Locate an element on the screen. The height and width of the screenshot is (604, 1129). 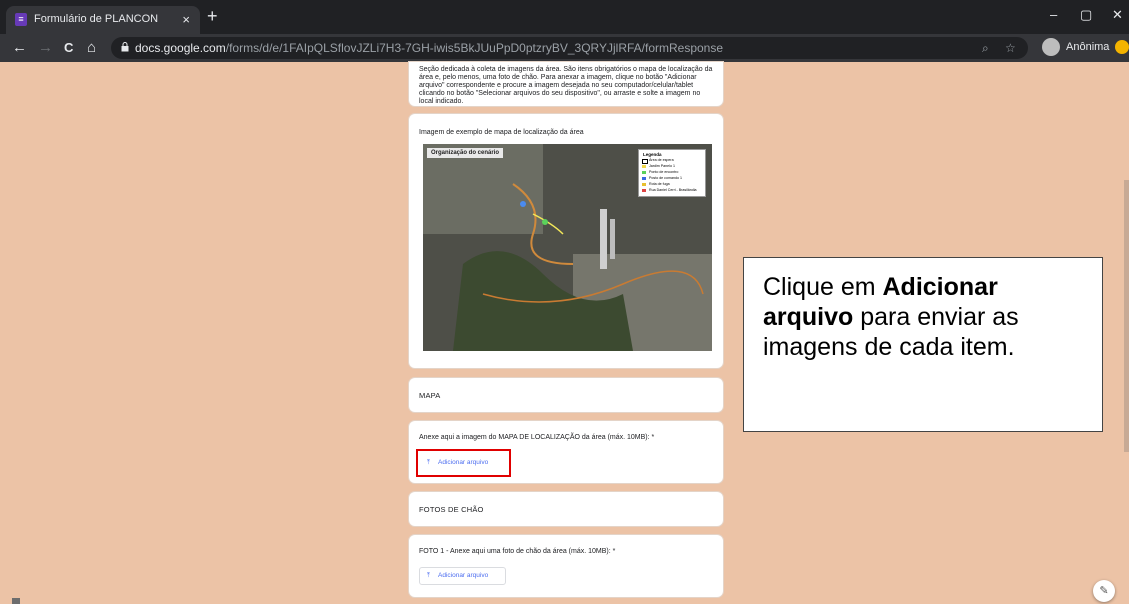
section-mapa-title: MAPA is located at coordinates (430, 395).